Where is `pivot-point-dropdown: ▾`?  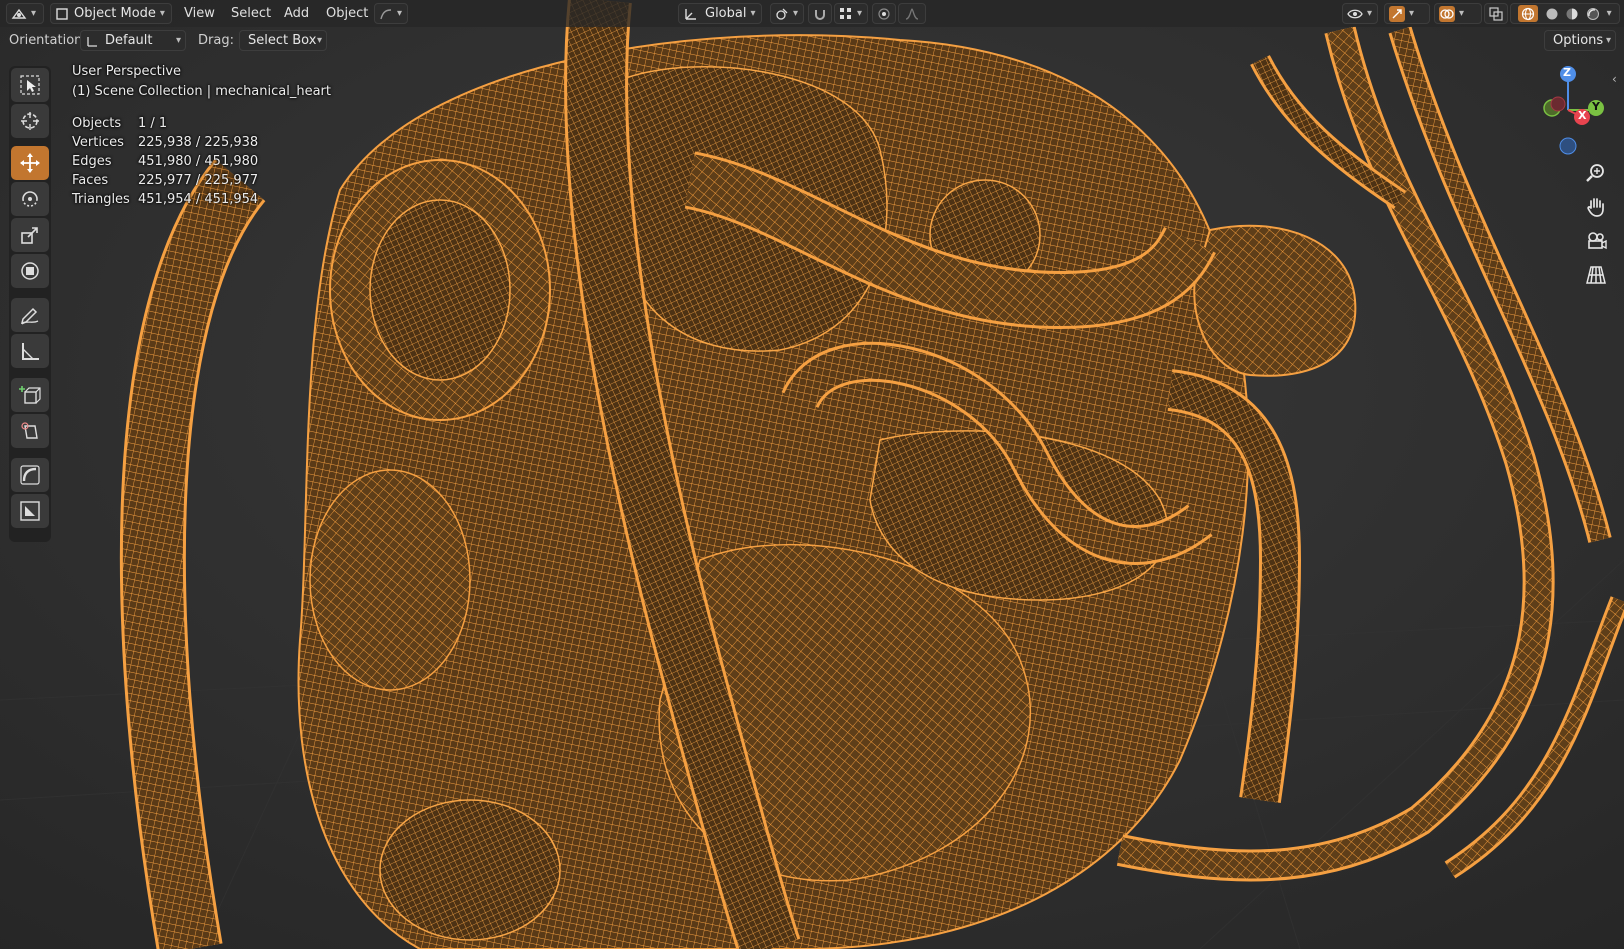 pivot-point-dropdown: ▾ is located at coordinates (787, 13).